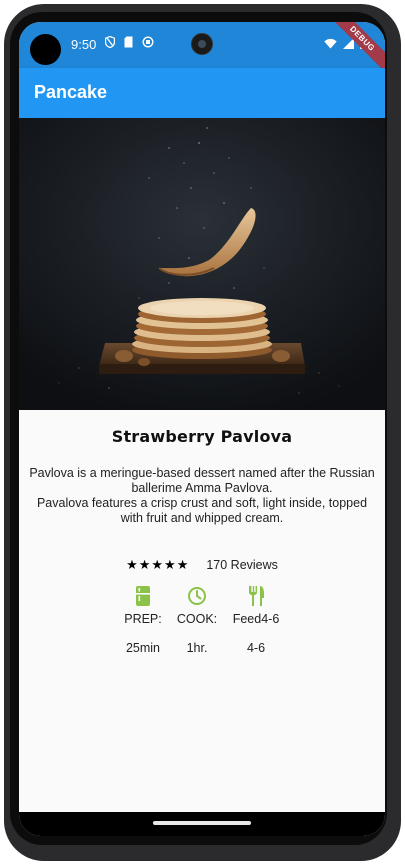  What do you see at coordinates (202, 44) in the screenshot?
I see `front-camera-icon` at bounding box center [202, 44].